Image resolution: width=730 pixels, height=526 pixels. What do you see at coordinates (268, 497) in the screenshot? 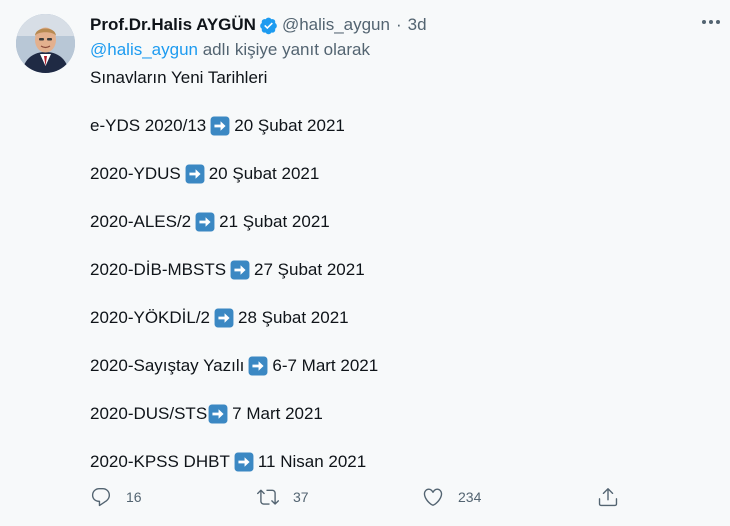
I see `retweet-icon` at bounding box center [268, 497].